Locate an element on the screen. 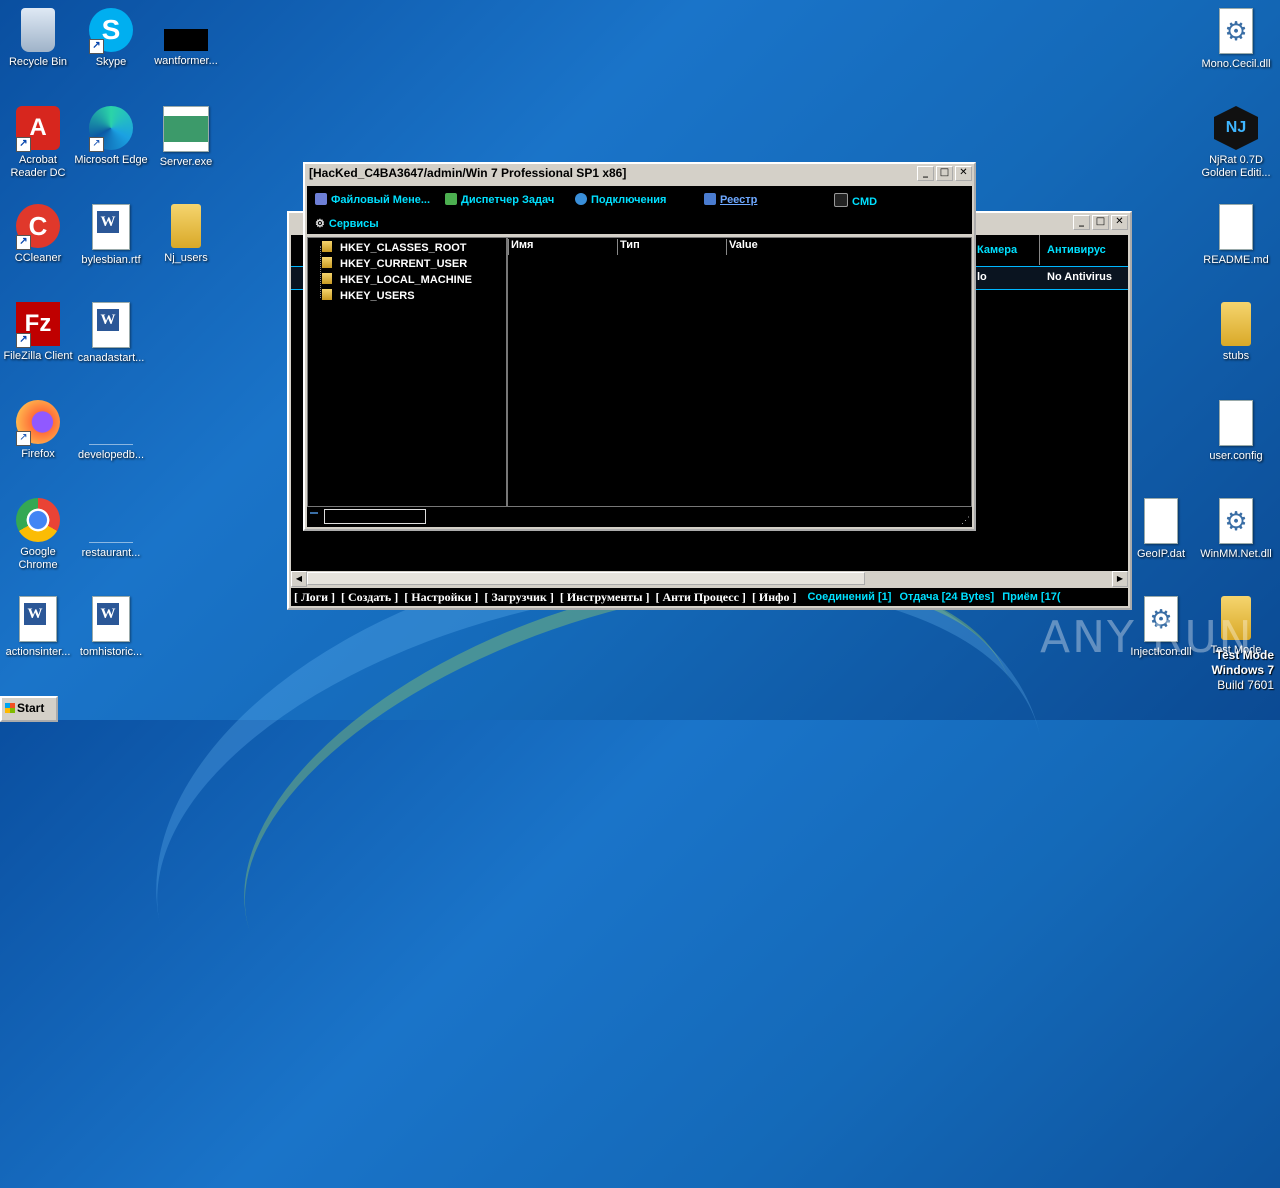 This screenshot has height=1188, width=1280. desktop-icon-chrome: Google Chrome is located at coordinates (38, 531).